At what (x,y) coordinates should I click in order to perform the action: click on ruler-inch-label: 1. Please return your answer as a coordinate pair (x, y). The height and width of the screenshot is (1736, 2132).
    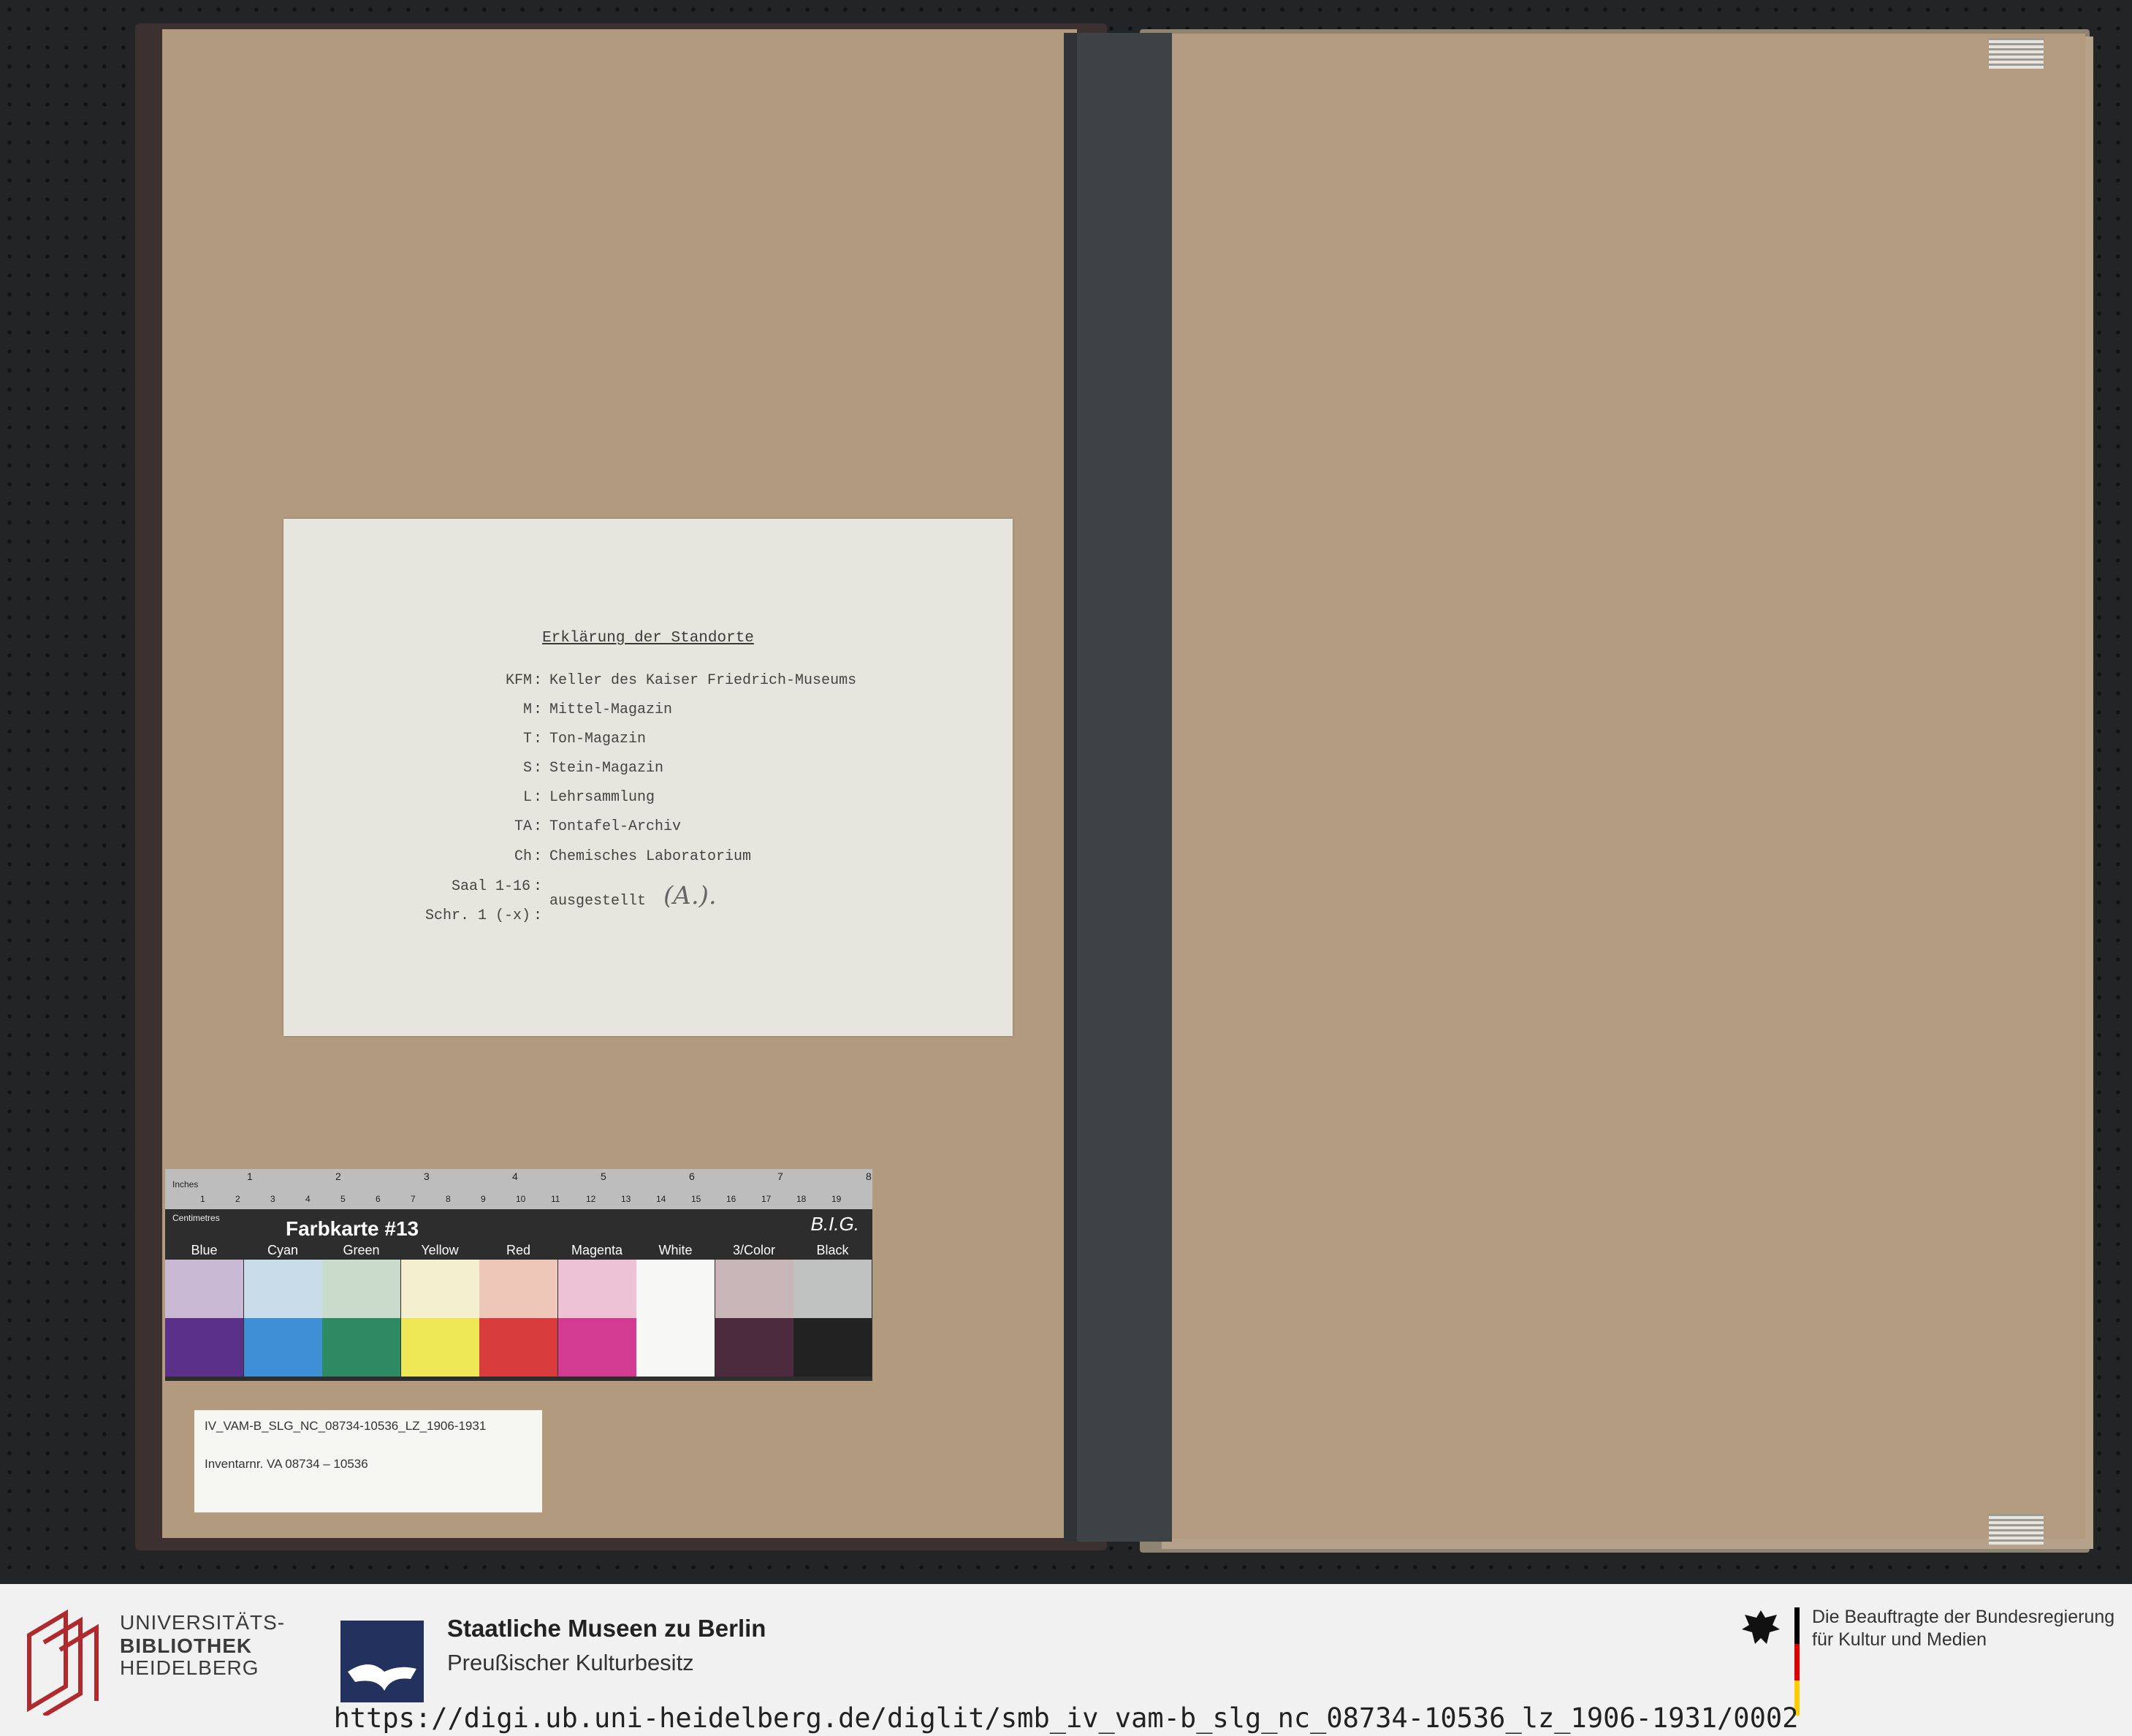
    Looking at the image, I should click on (250, 1176).